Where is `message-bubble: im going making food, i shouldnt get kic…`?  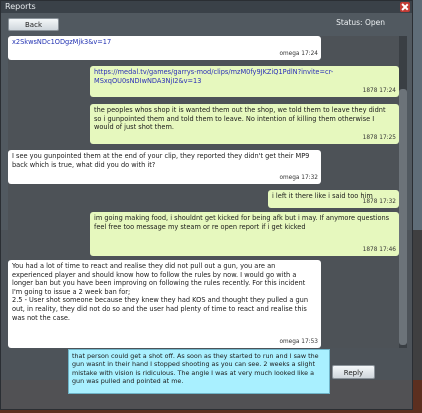
message-bubble: im going making food, i shouldnt get kic… is located at coordinates (244, 234).